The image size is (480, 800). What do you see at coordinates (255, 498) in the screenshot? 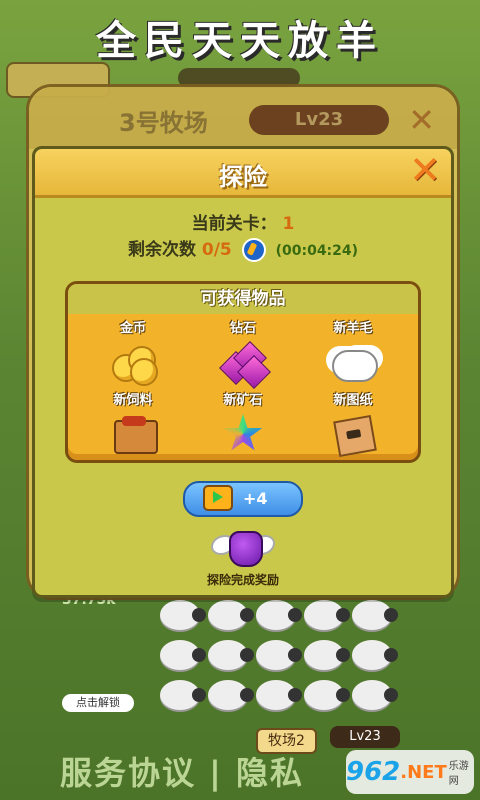
I see `video-button-label: +4` at bounding box center [255, 498].